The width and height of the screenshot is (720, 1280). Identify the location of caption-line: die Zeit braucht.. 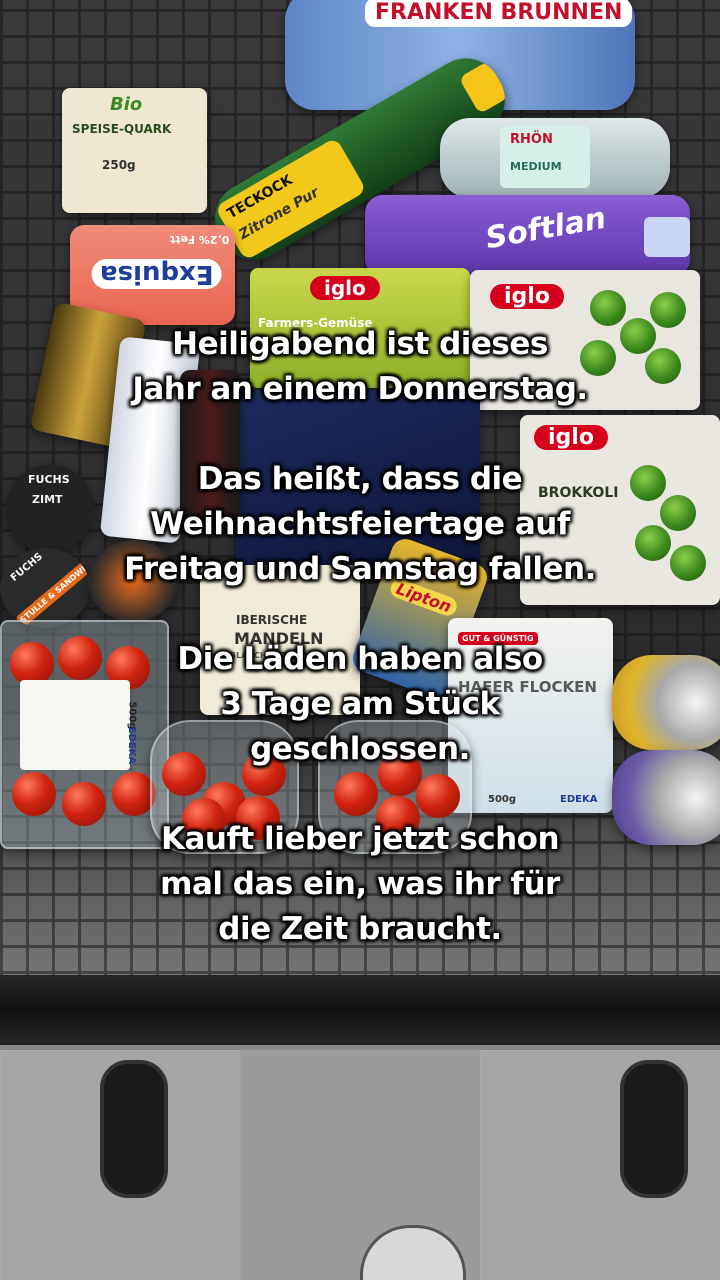
(360, 929).